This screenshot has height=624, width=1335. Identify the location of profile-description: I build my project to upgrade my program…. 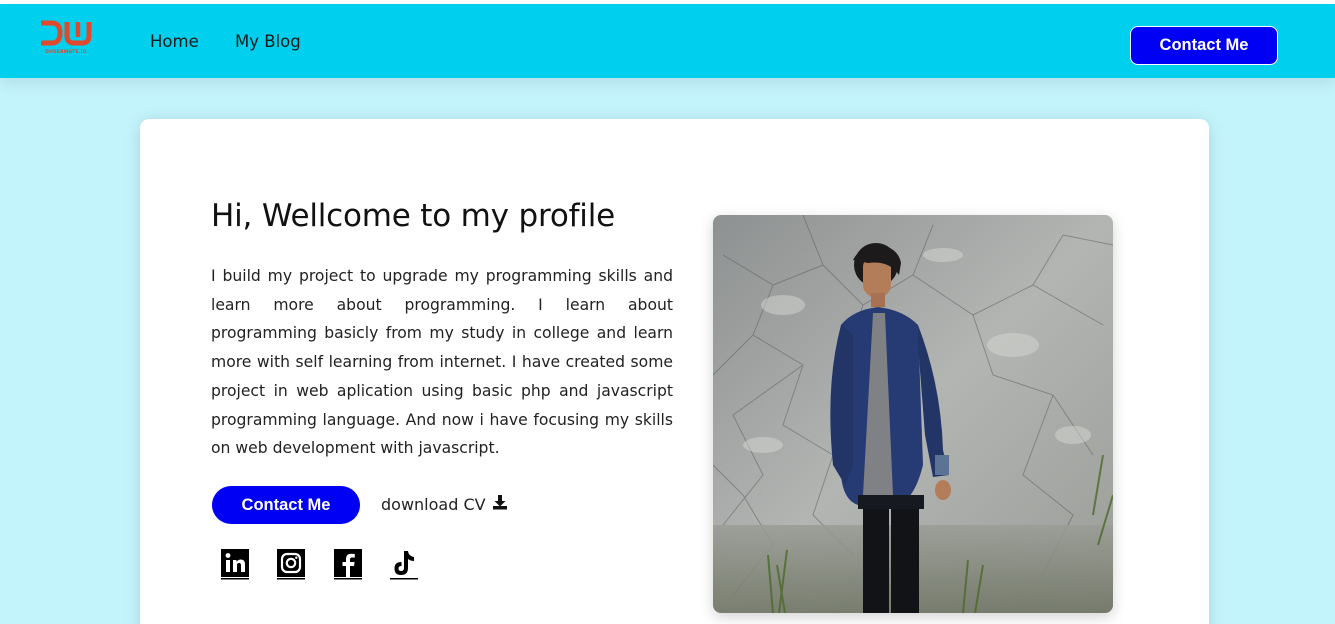
(442, 362).